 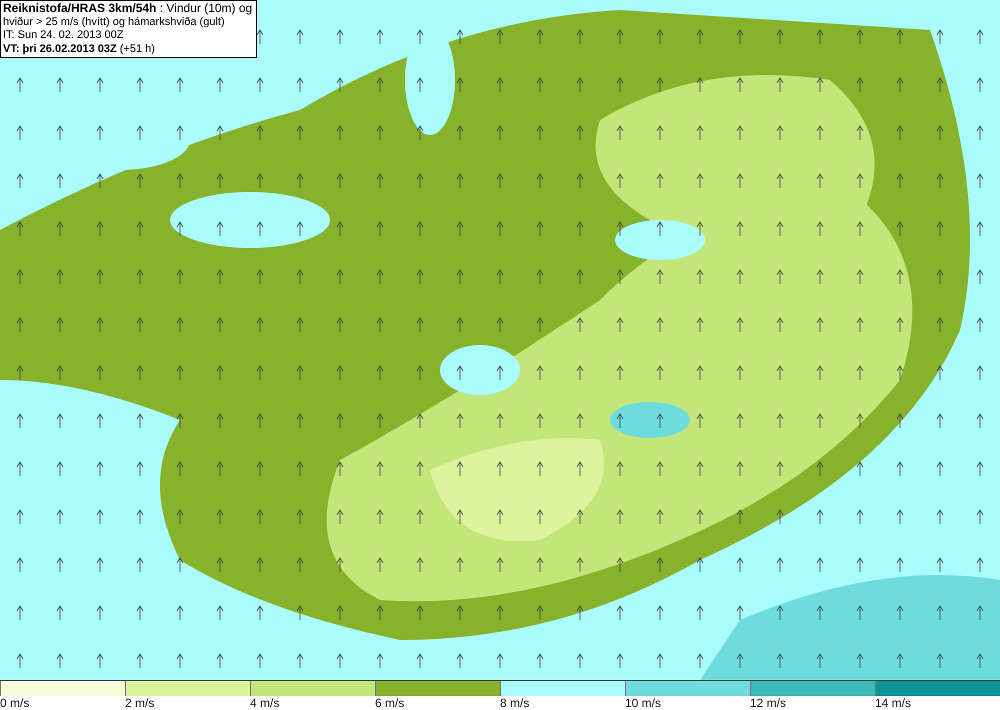 What do you see at coordinates (79, 49) in the screenshot?
I see `info-text: VT: þri 26.02.2013 03Z (+51 h)` at bounding box center [79, 49].